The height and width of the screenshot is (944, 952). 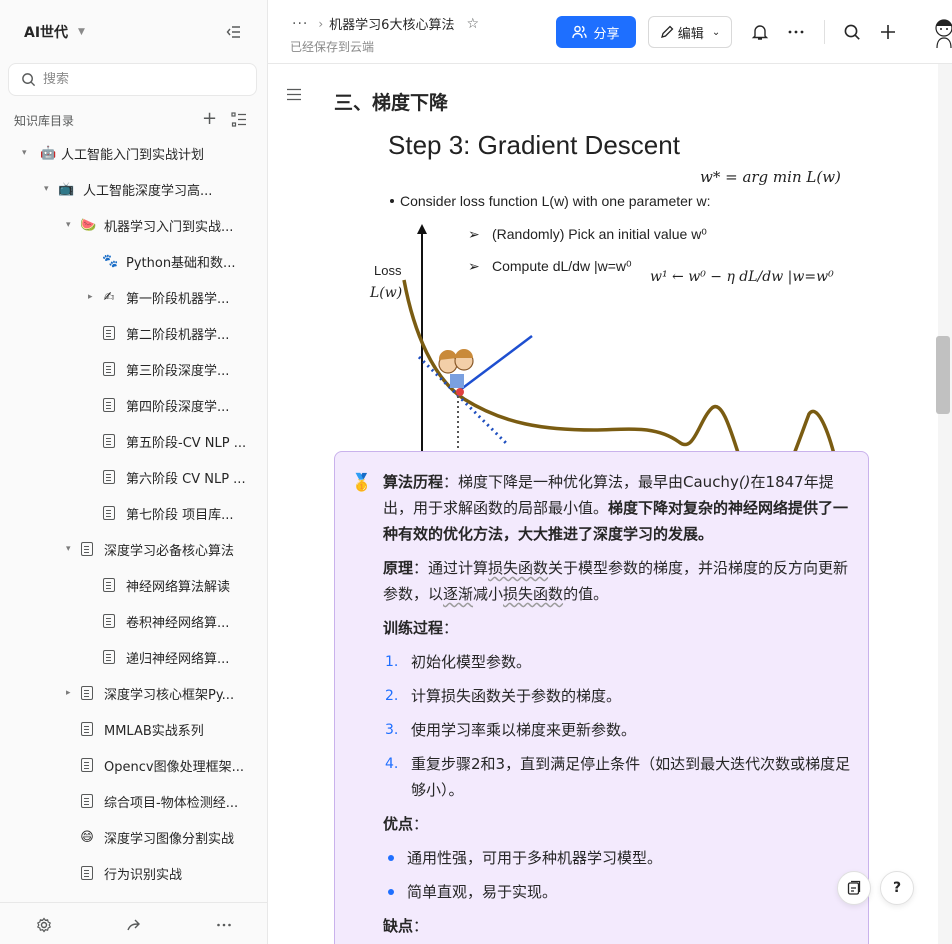 I want to click on help-button: ?, so click(x=897, y=888).